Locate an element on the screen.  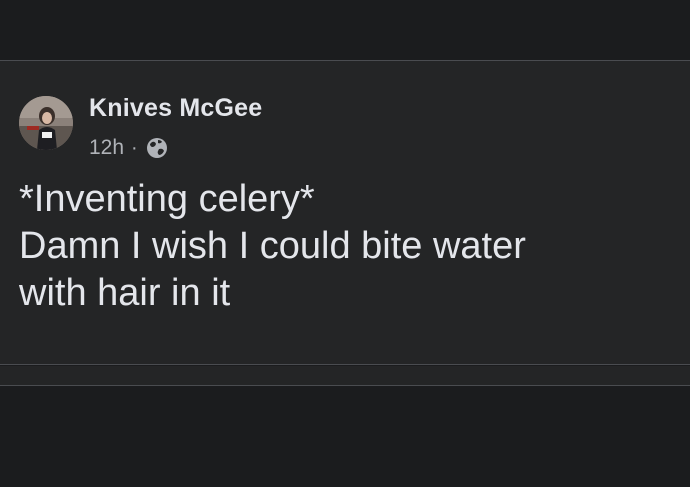
author-avatar is located at coordinates (46, 123).